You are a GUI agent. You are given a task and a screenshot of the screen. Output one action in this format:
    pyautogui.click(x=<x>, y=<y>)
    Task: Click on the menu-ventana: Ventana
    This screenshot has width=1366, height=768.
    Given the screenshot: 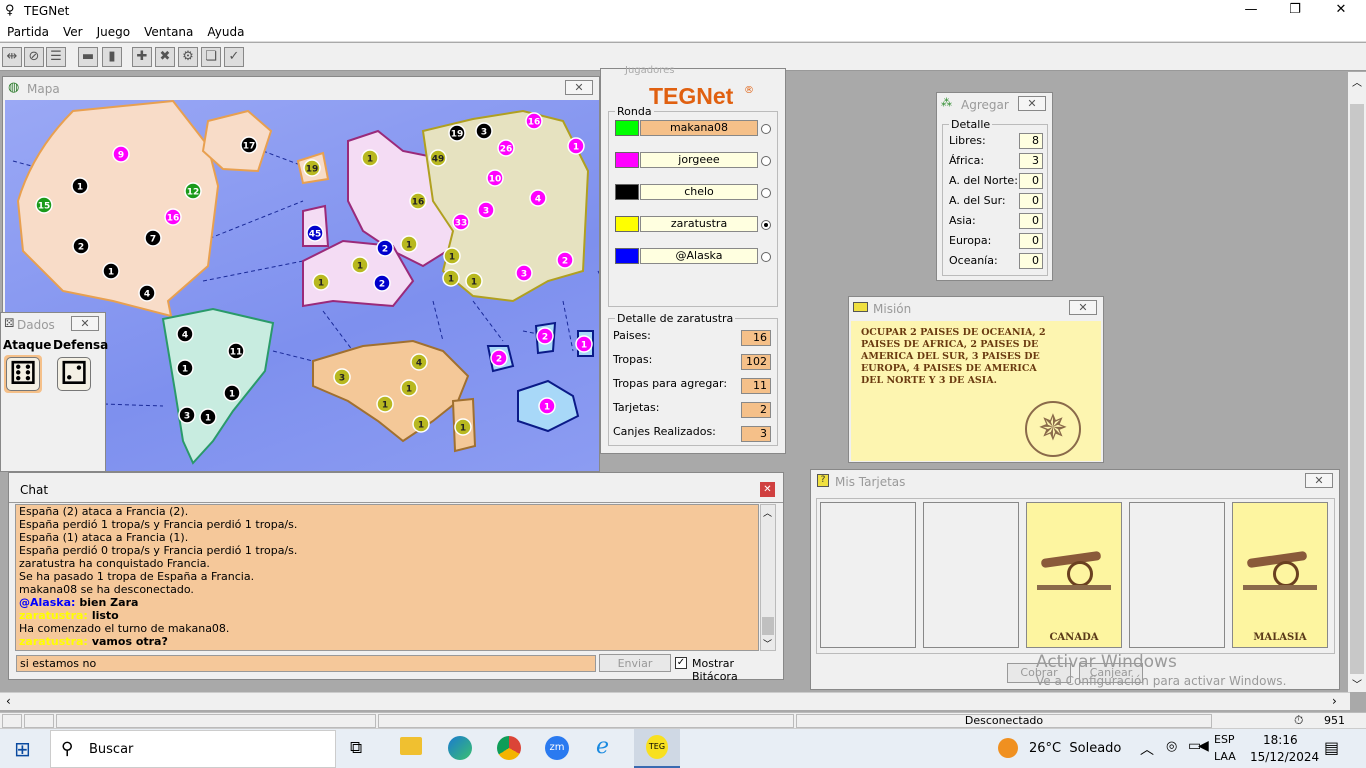 What is the action you would take?
    pyautogui.click(x=168, y=30)
    